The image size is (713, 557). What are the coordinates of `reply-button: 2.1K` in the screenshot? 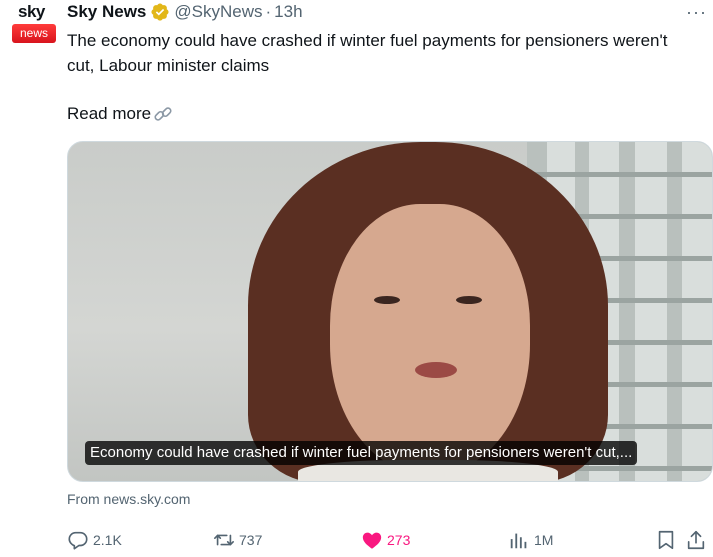 It's located at (94, 540).